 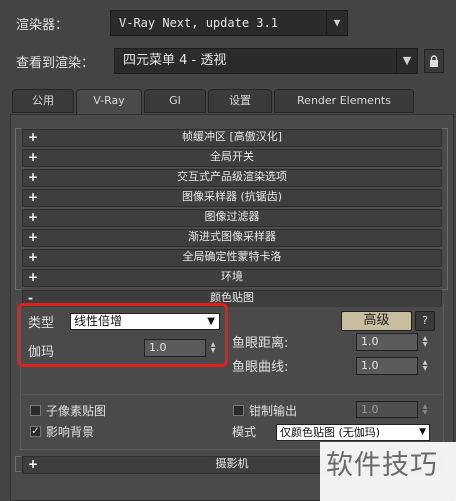 I want to click on rollout-image-filter: + 图像过滤器, so click(x=232, y=218).